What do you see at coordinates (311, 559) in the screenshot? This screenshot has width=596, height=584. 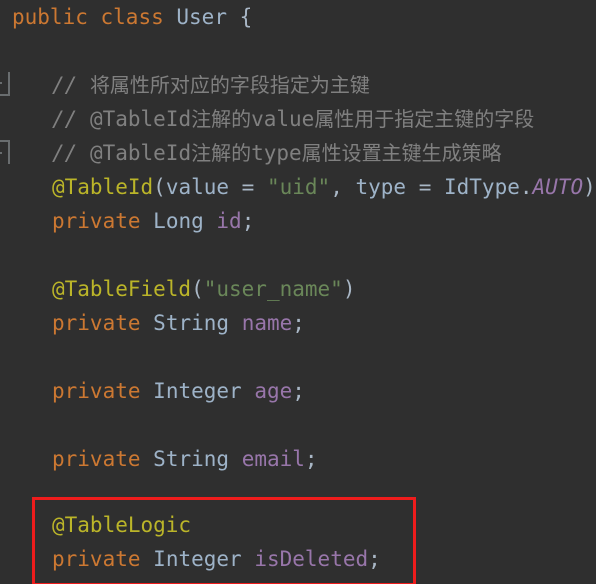 I see `code-token: isDeleted` at bounding box center [311, 559].